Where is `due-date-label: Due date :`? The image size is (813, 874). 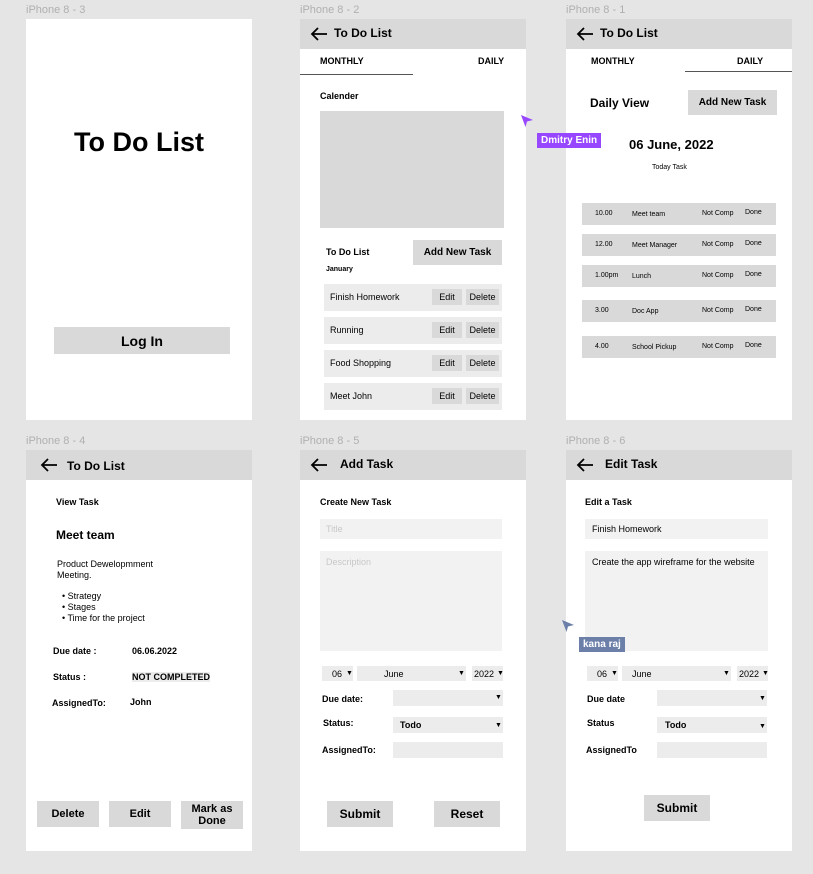 due-date-label: Due date : is located at coordinates (75, 651).